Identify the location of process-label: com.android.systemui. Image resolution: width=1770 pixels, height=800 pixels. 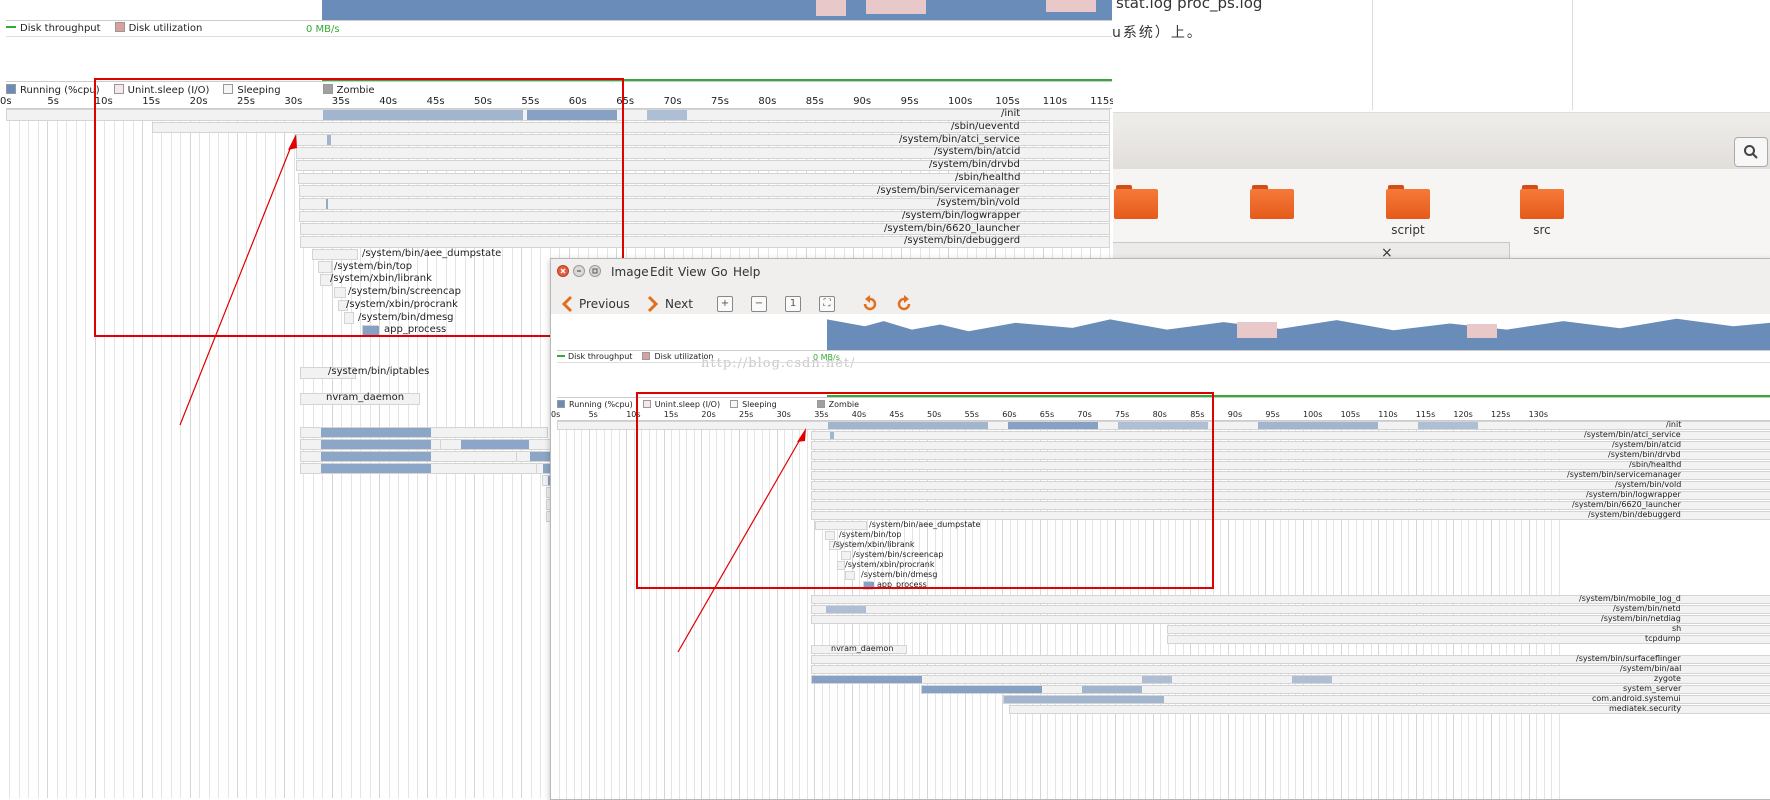
(1636, 698).